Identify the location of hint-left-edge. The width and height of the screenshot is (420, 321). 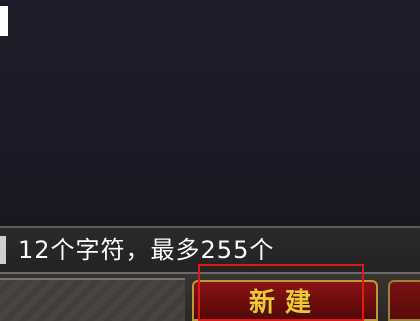
(3, 250).